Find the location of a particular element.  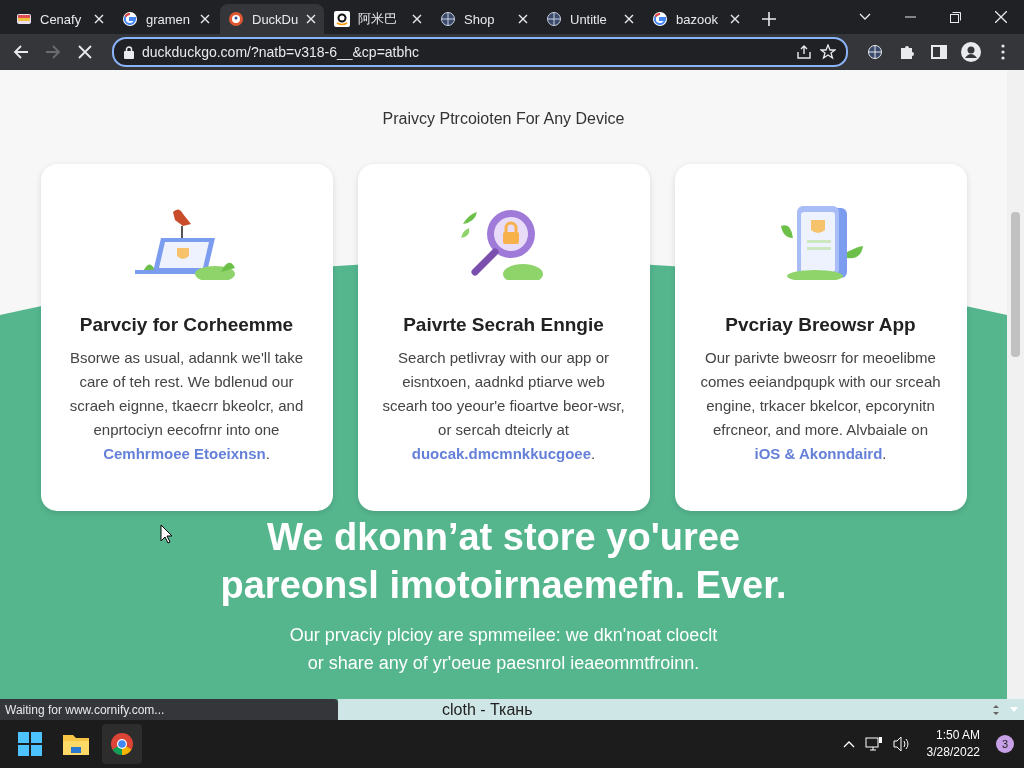

chevron-up-icon is located at coordinates (848, 744).